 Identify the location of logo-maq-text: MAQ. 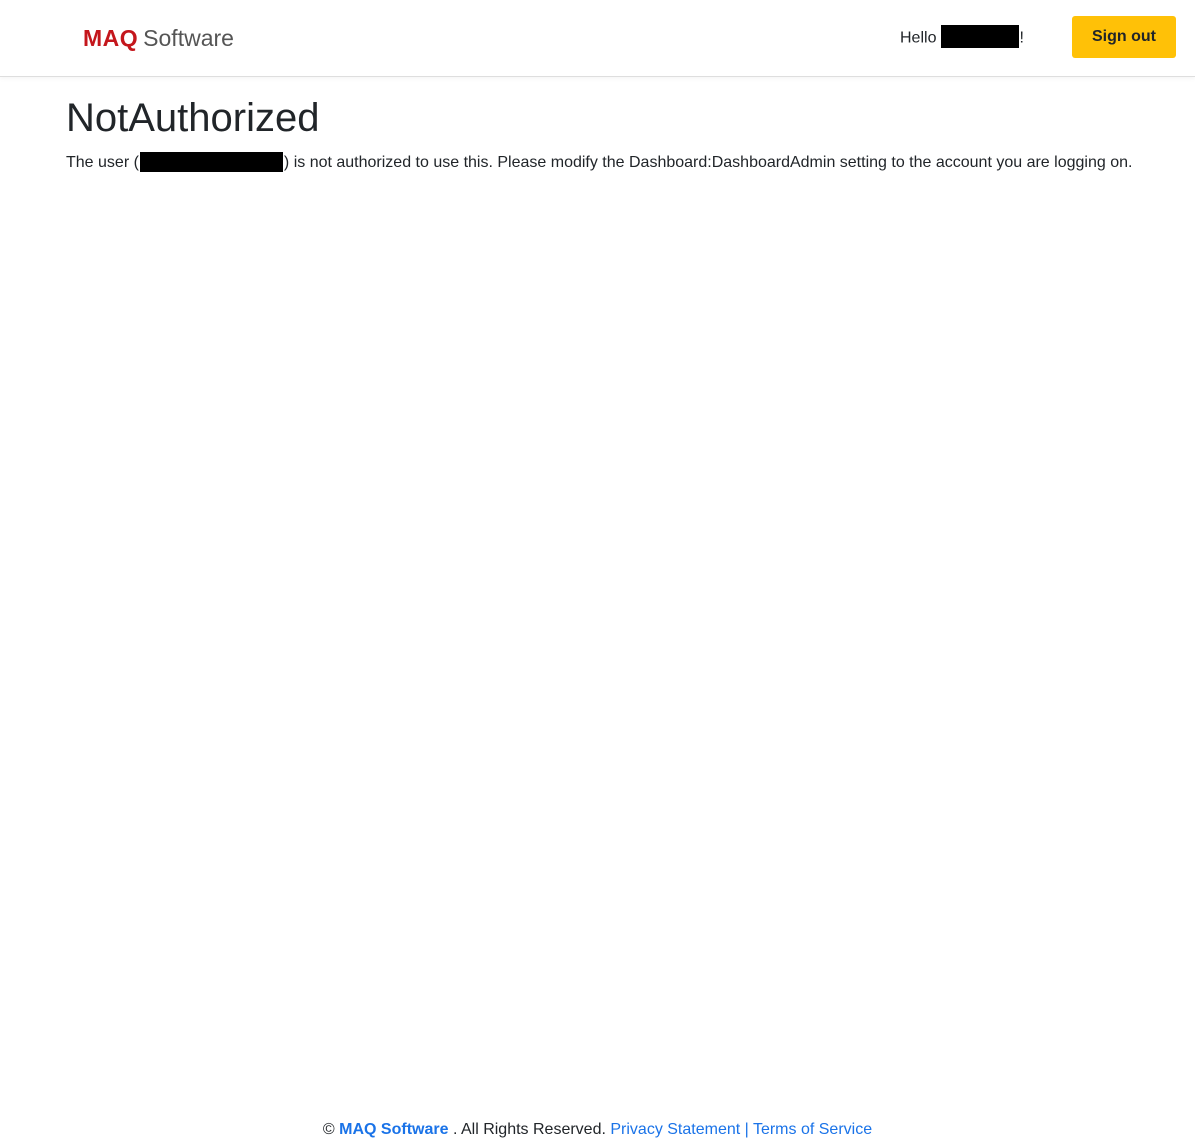
(111, 38).